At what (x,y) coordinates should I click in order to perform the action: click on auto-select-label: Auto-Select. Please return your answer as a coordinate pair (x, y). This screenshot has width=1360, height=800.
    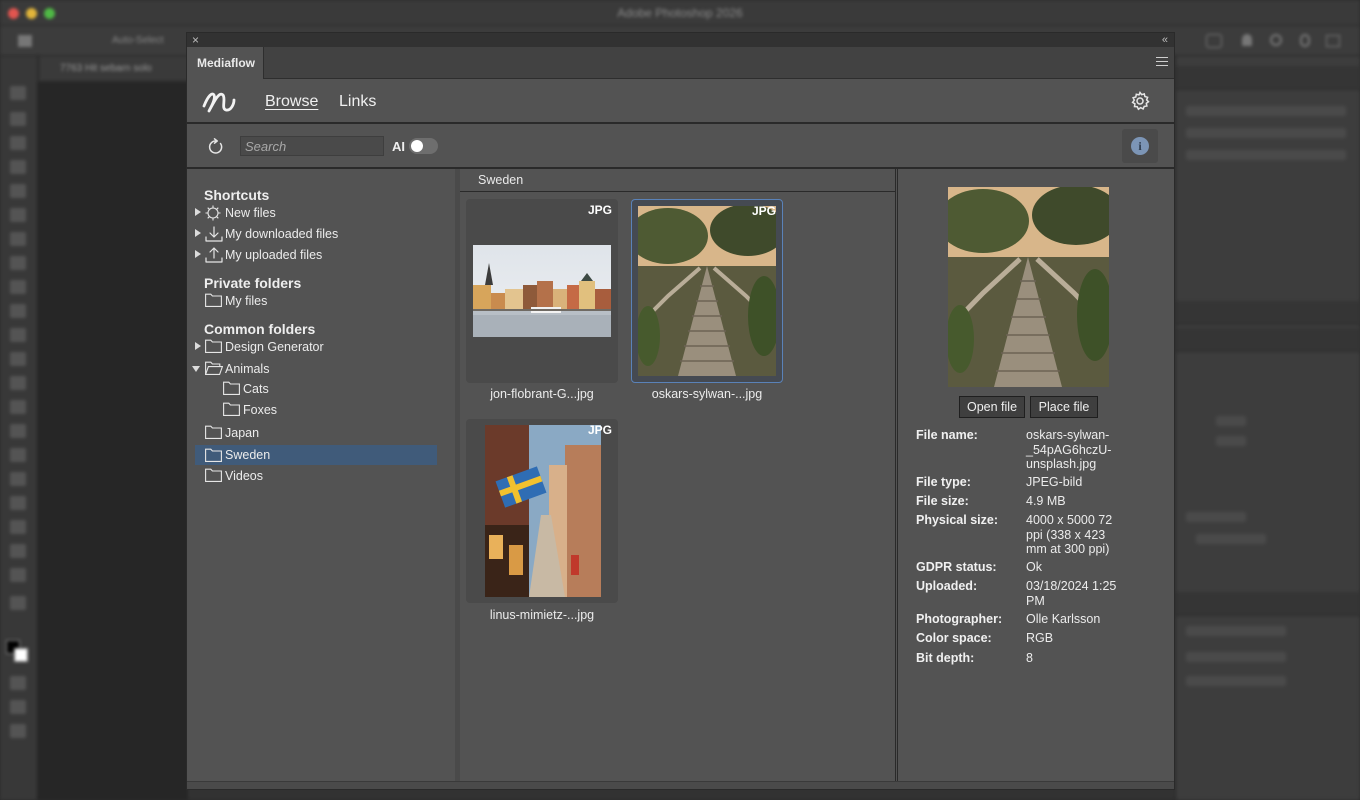
    Looking at the image, I should click on (138, 40).